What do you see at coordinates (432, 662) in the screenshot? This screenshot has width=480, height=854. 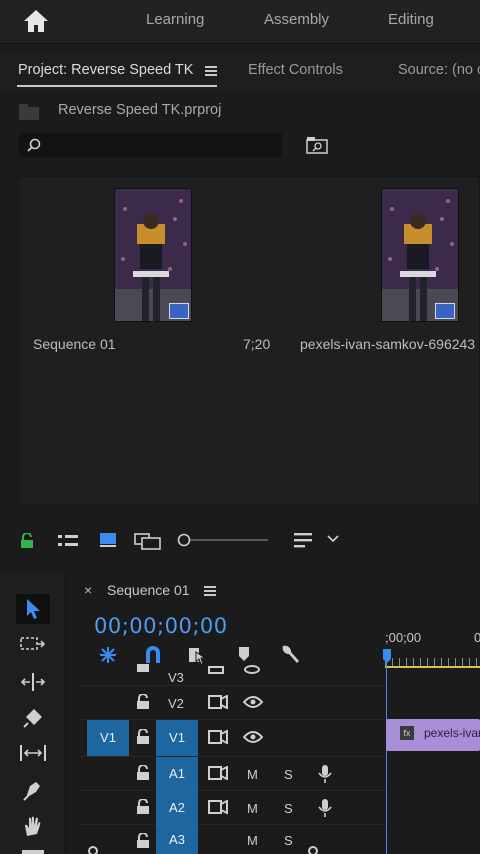 I see `ruler-ticks` at bounding box center [432, 662].